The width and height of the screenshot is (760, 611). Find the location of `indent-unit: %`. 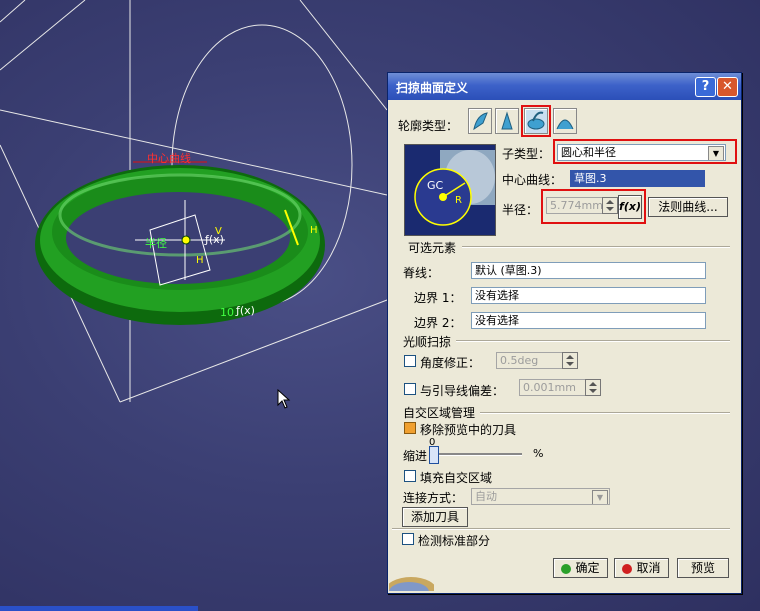

indent-unit: % is located at coordinates (538, 453).